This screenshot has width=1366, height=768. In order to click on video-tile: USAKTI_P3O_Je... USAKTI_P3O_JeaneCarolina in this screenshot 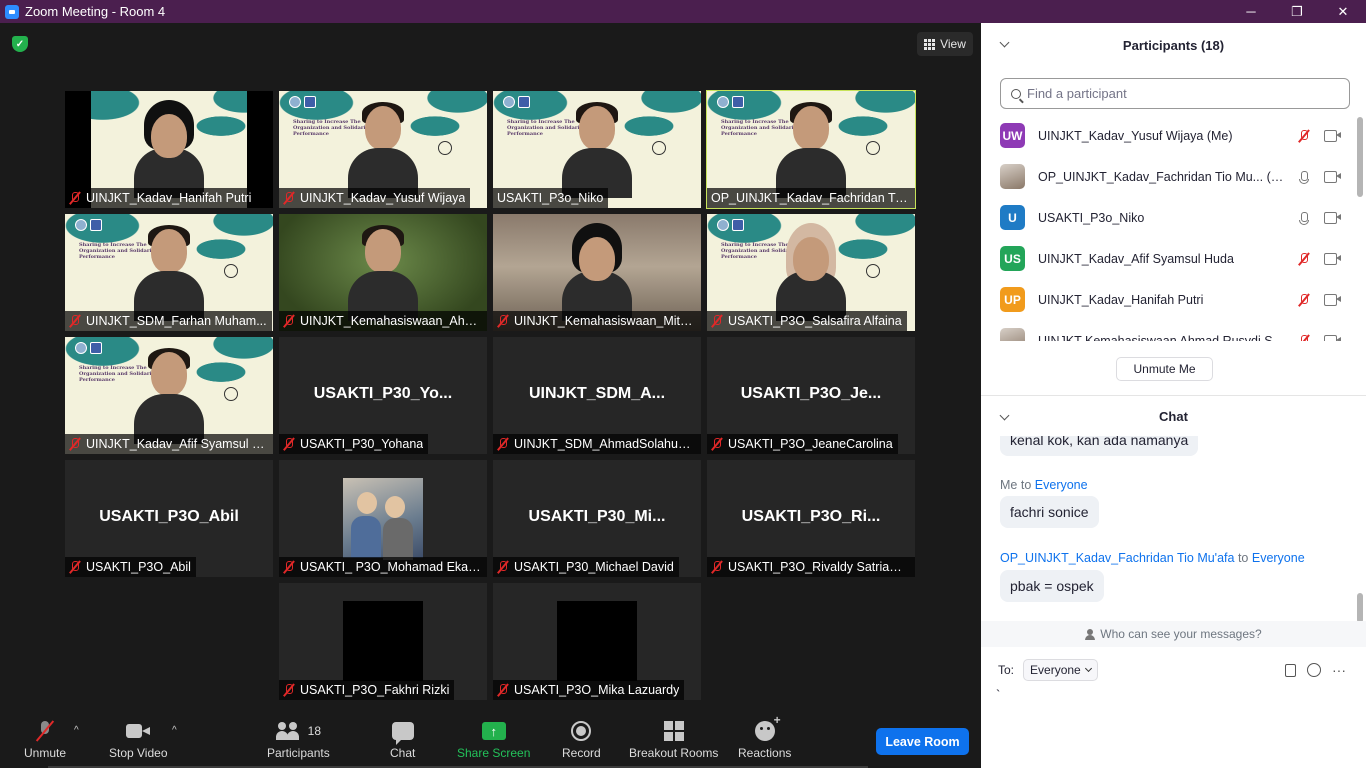, I will do `click(811, 395)`.